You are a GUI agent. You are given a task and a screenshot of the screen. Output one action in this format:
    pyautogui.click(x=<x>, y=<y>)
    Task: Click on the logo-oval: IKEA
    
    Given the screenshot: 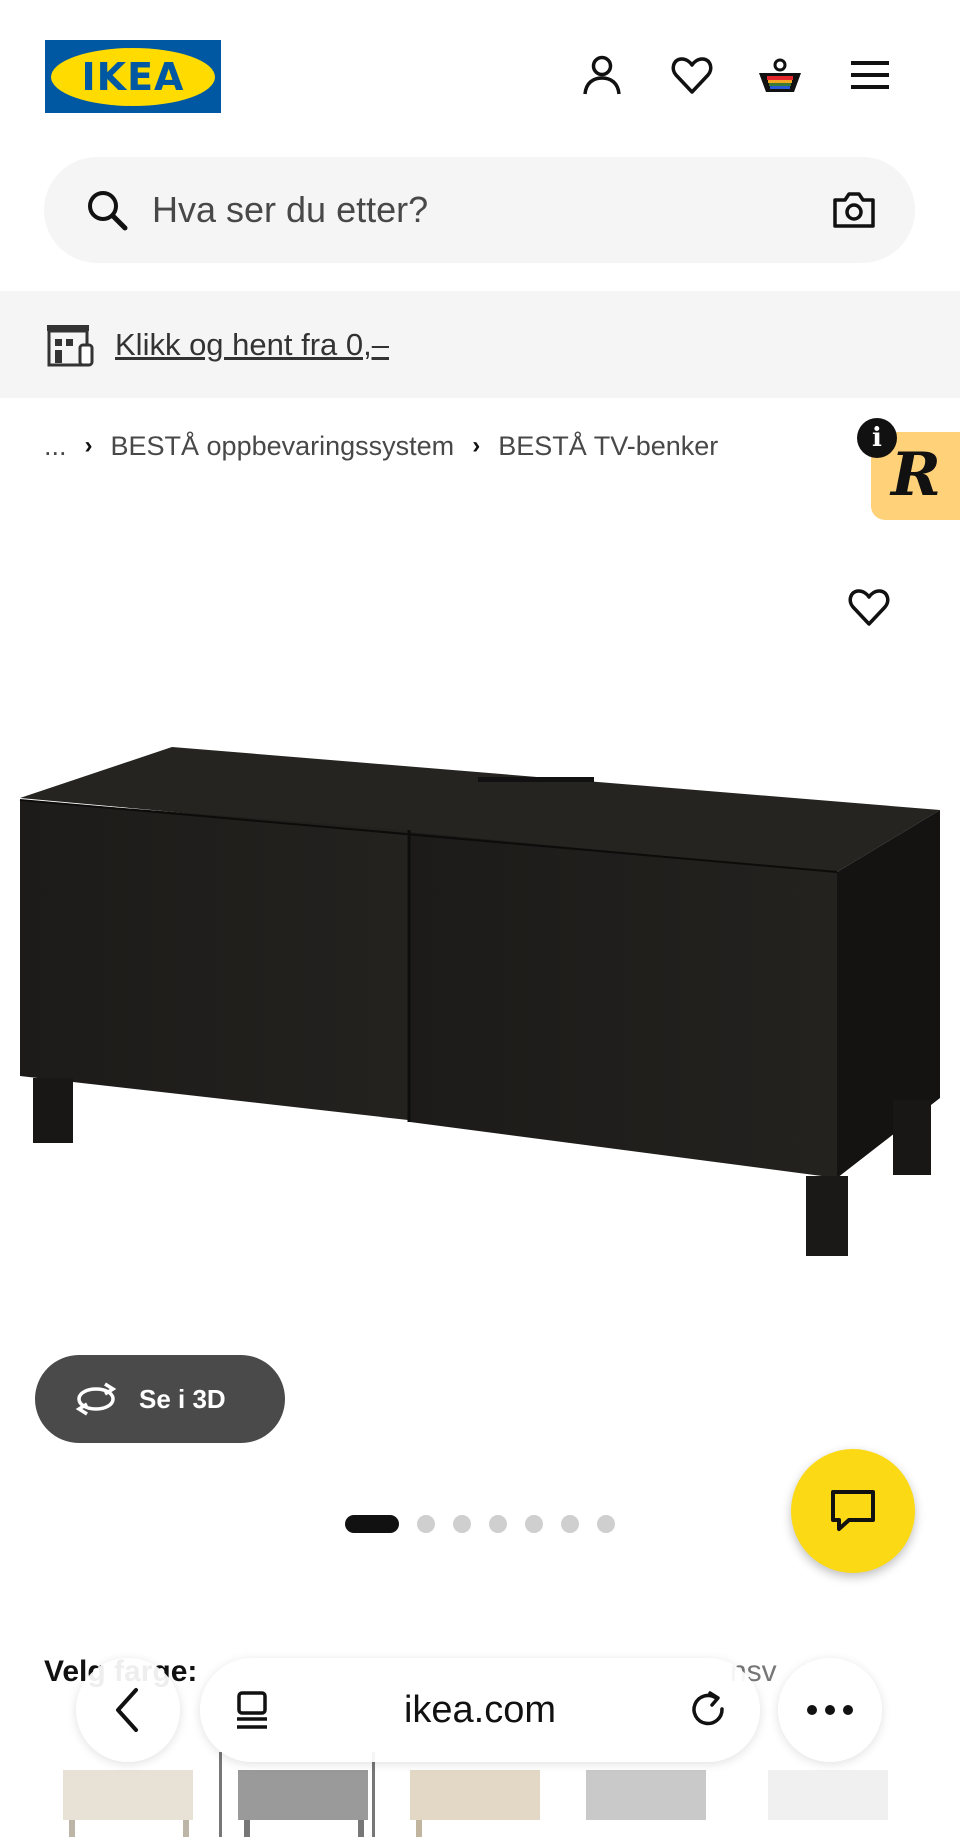 What is the action you would take?
    pyautogui.click(x=133, y=76)
    